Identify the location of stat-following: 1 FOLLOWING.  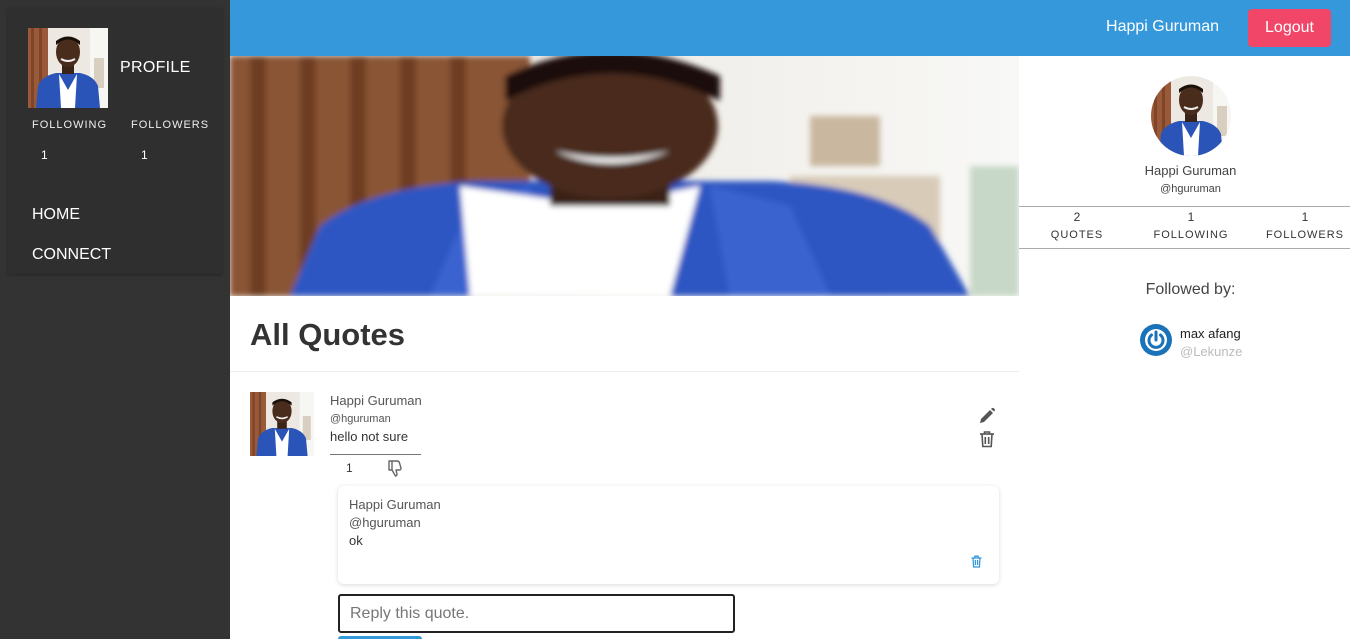
(1191, 224).